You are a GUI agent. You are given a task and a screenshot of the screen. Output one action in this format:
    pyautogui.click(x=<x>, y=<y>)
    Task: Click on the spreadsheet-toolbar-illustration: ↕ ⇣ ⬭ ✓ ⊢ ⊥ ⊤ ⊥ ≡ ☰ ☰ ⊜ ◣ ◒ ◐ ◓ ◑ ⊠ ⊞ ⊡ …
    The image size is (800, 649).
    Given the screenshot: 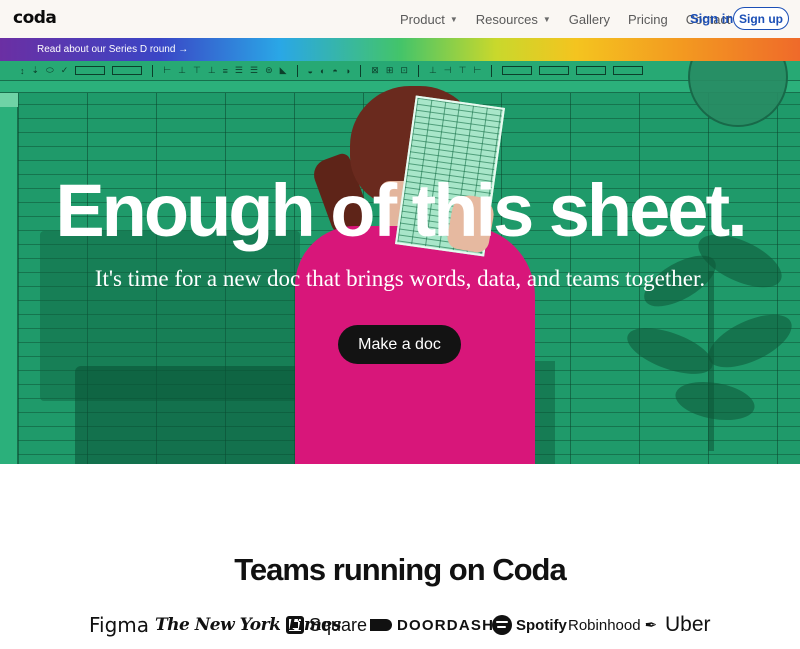 What is the action you would take?
    pyautogui.click(x=400, y=71)
    